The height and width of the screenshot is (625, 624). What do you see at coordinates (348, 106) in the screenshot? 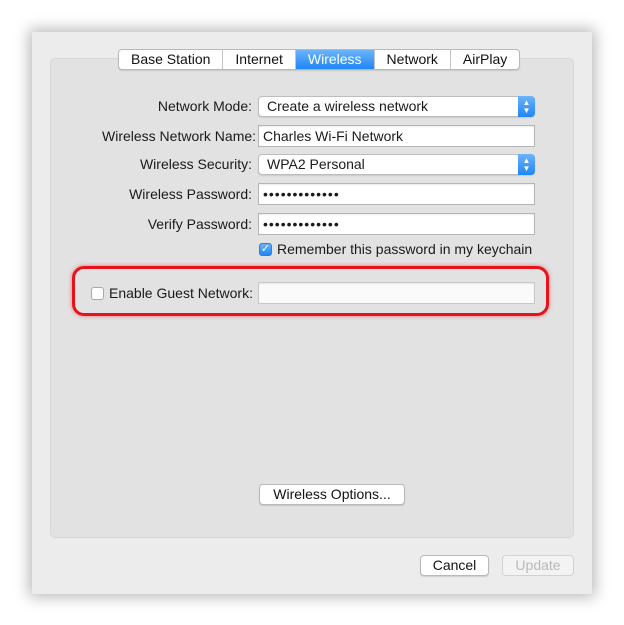
I see `network-mode-value: Create a wireless network` at bounding box center [348, 106].